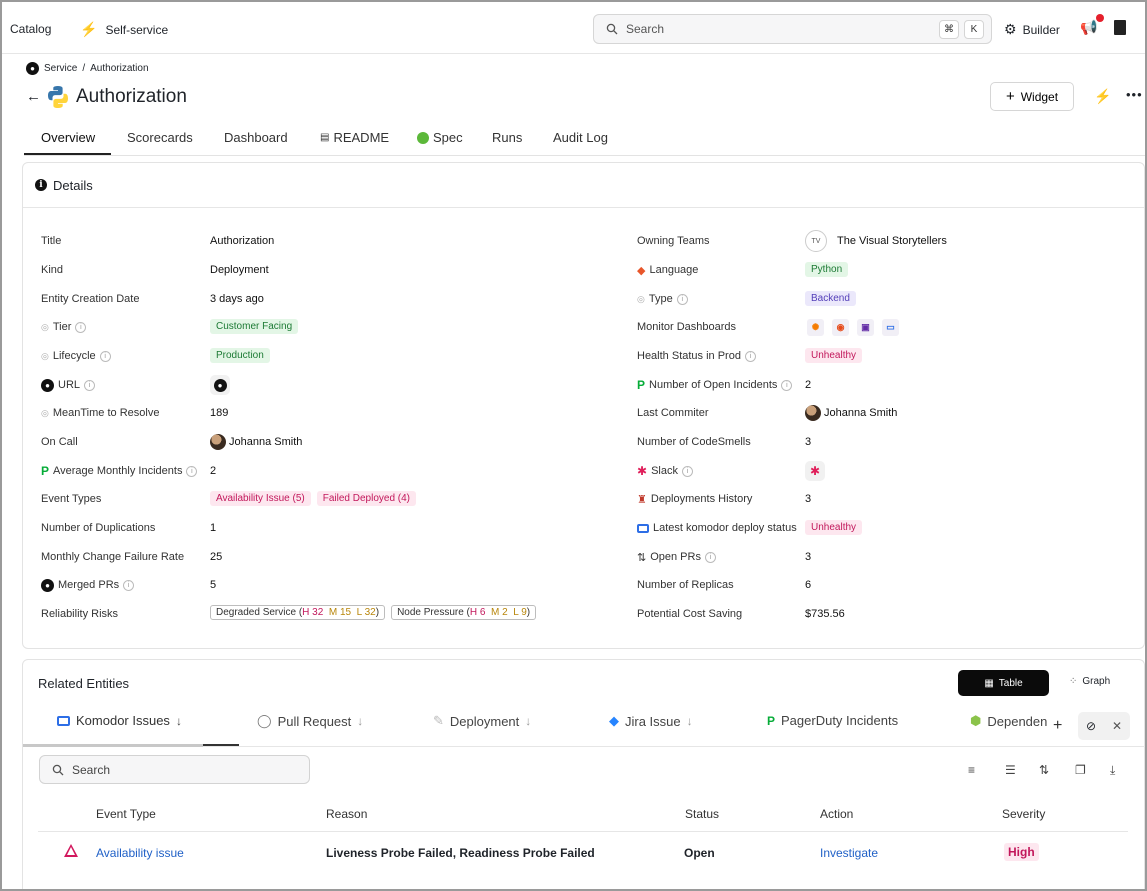 The width and height of the screenshot is (1147, 891). Describe the element at coordinates (90, 299) in the screenshot. I see `detail-label: Entity Creation Date` at that location.